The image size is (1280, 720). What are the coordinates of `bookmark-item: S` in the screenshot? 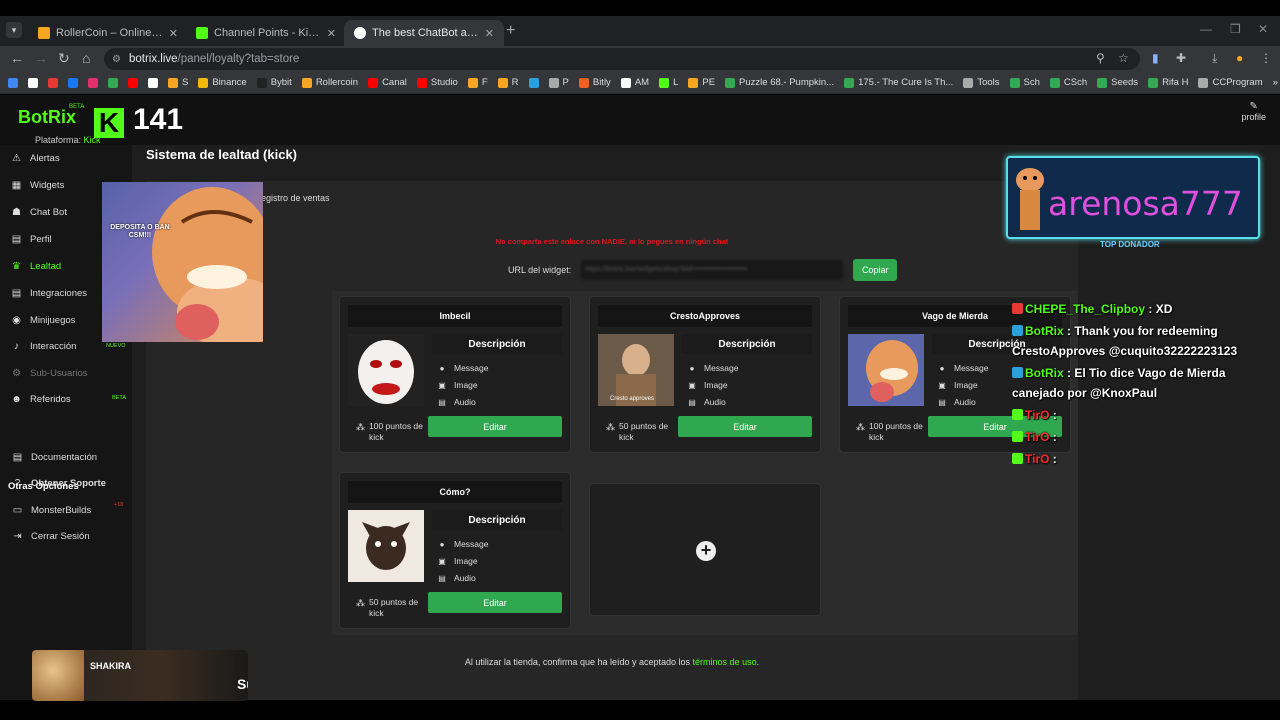 It's located at (178, 82).